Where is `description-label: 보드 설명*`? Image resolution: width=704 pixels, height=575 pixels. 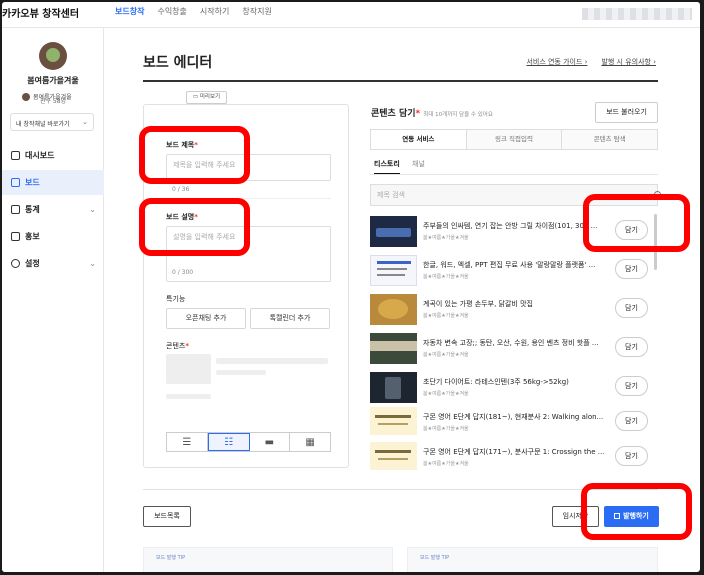
description-label: 보드 설명* is located at coordinates (182, 217).